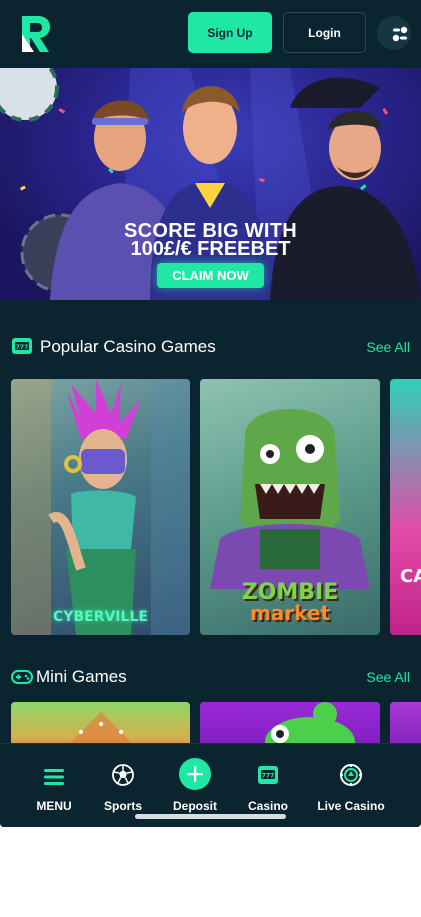  I want to click on popular-see-all-link: See All, so click(388, 347).